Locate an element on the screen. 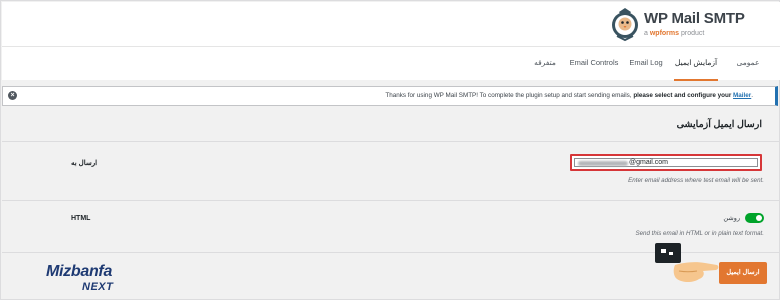 The height and width of the screenshot is (300, 780). plugin-header: WP Mail SMTP a wpforms product is located at coordinates (391, 24).